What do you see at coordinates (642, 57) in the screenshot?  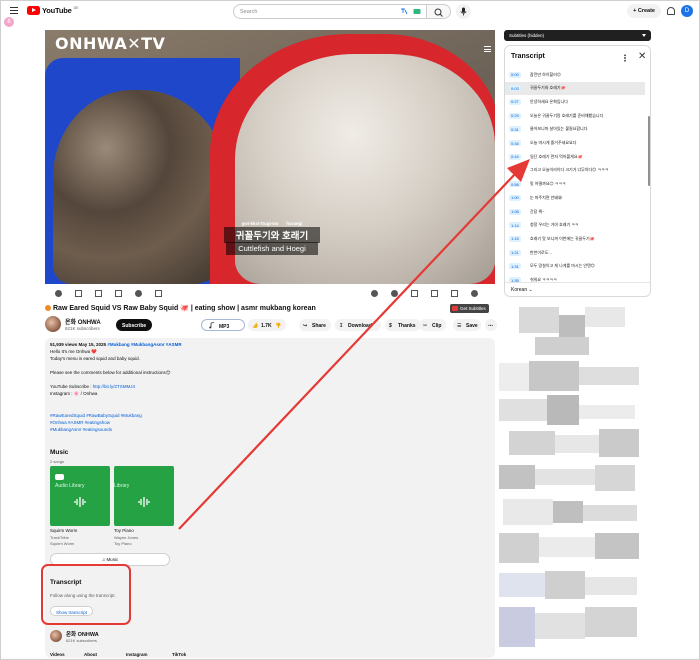 I see `close-icon: ✕` at bounding box center [642, 57].